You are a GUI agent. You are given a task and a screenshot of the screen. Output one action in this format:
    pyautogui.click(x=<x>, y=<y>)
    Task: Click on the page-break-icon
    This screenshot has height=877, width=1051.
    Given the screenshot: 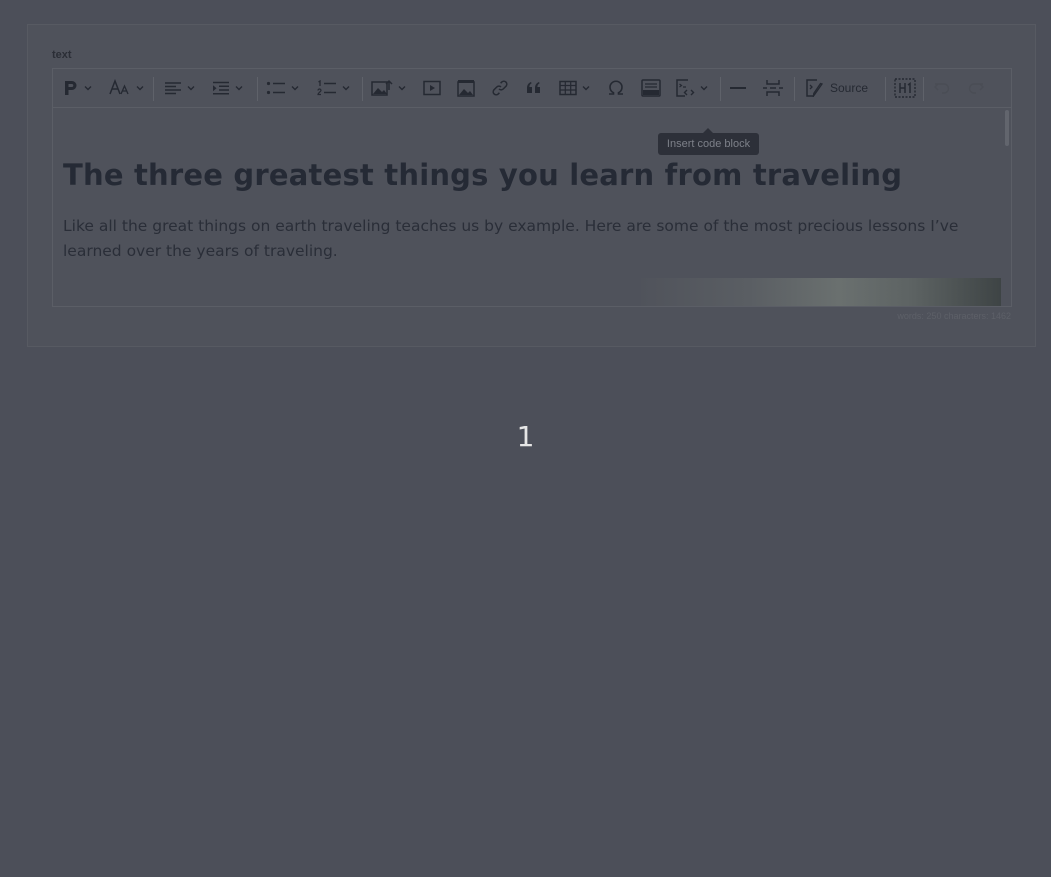 What is the action you would take?
    pyautogui.click(x=773, y=88)
    